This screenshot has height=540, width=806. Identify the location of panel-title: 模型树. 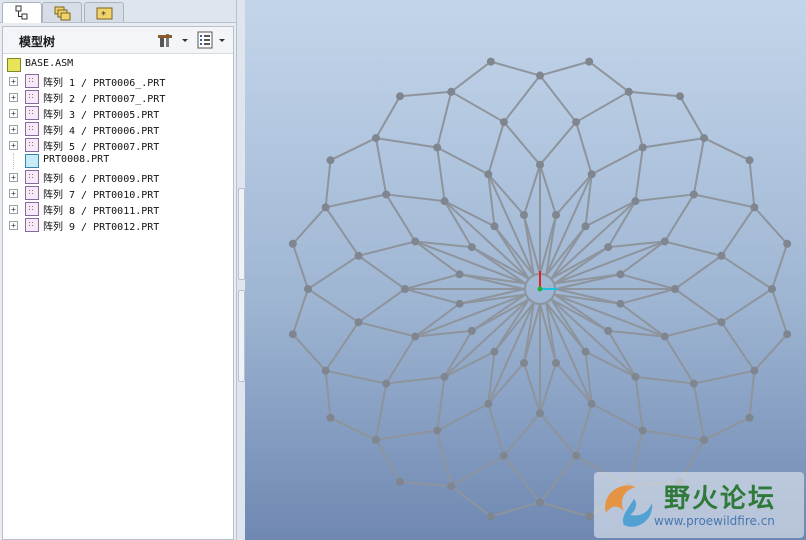
(37, 42).